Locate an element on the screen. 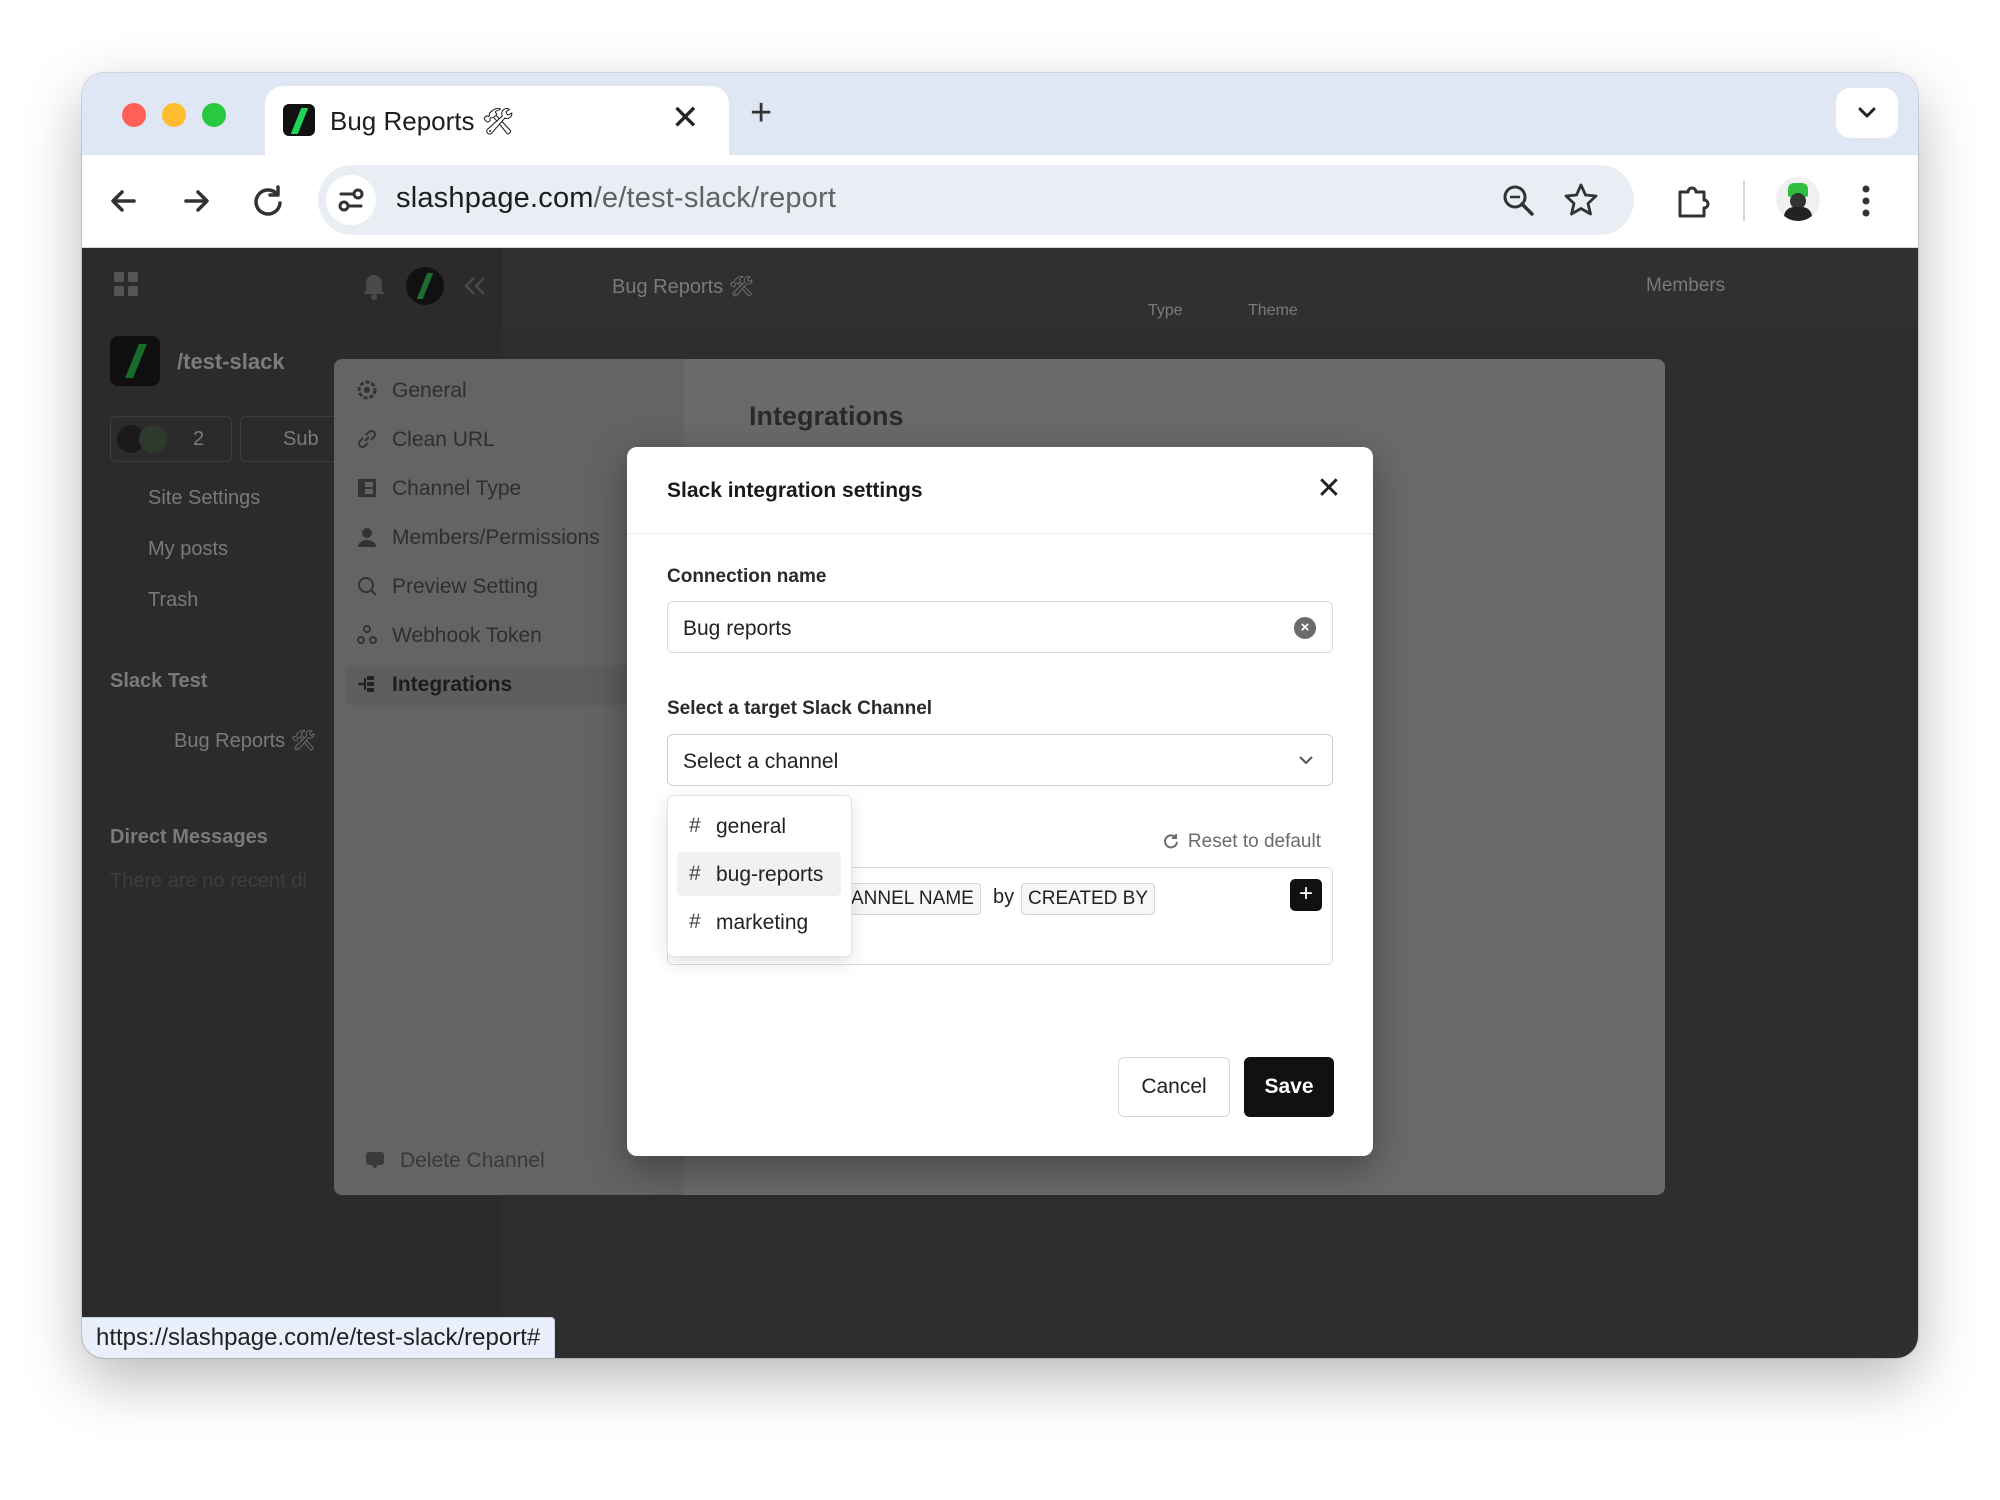 This screenshot has width=2000, height=1500. section-slack-test: Slack Test is located at coordinates (159, 681).